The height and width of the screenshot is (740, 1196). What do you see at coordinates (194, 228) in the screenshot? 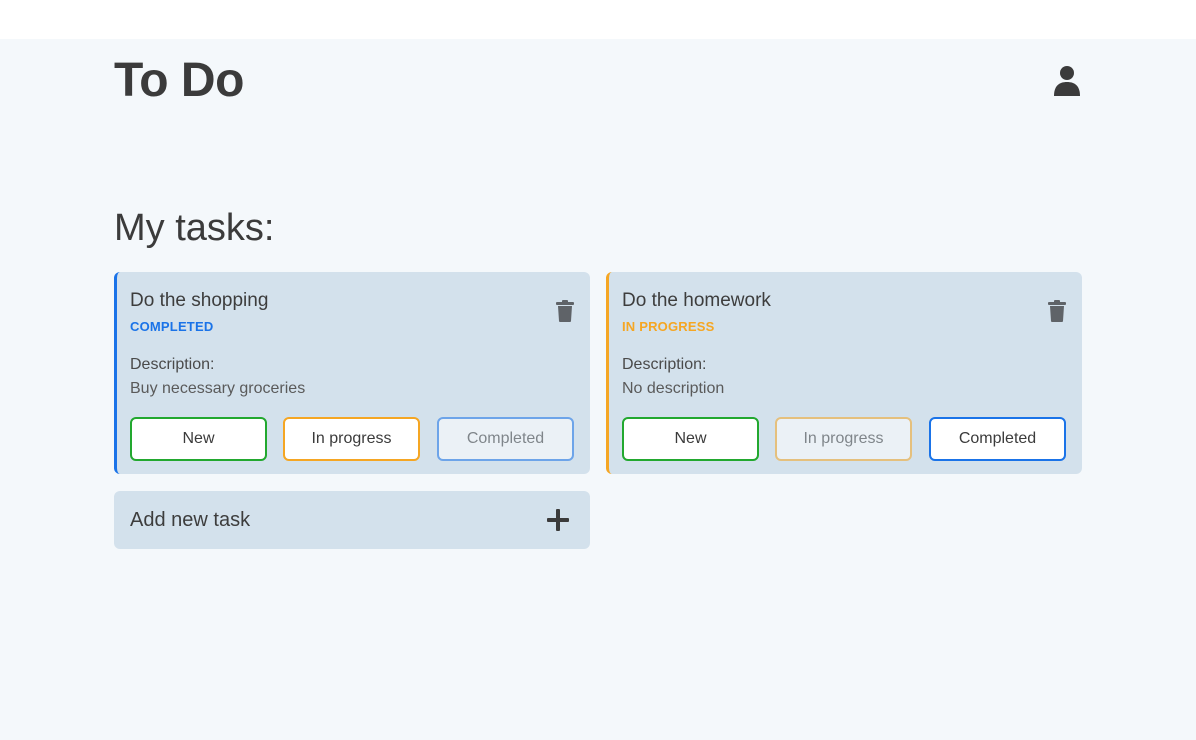
I see `section-title: My tasks:` at bounding box center [194, 228].